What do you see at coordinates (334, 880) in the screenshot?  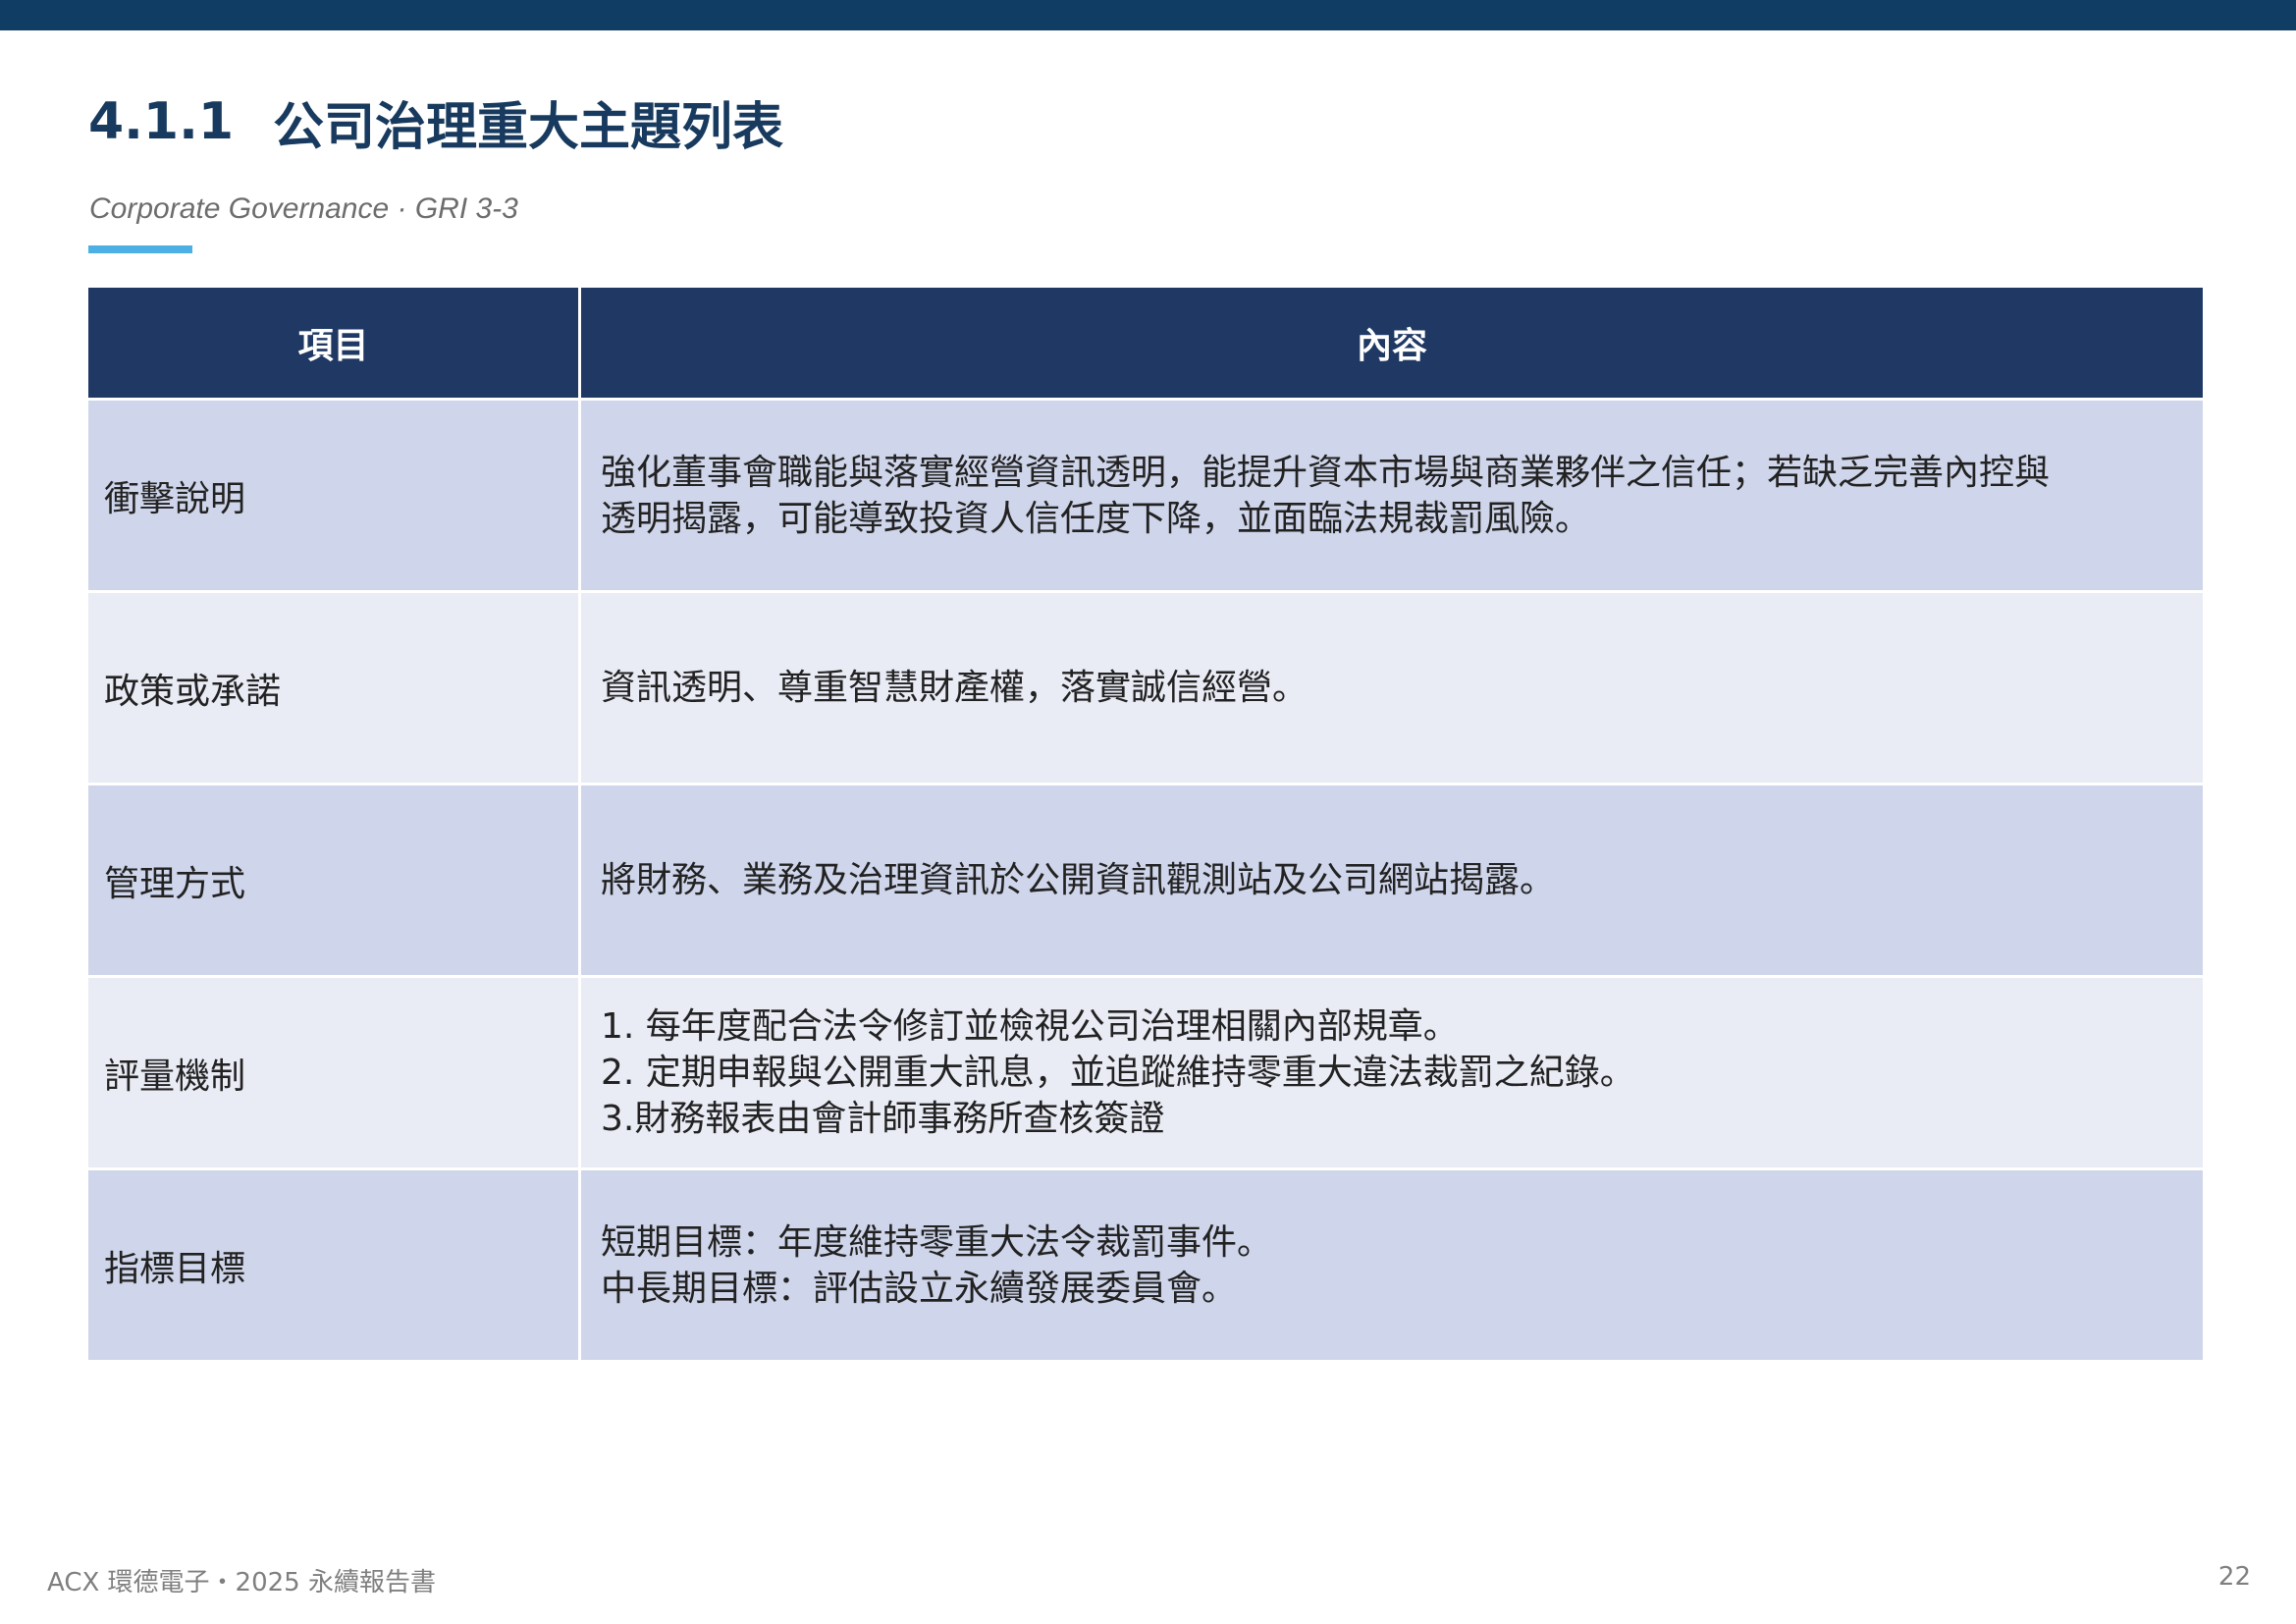 I see `table-cell-item: 管理方式` at bounding box center [334, 880].